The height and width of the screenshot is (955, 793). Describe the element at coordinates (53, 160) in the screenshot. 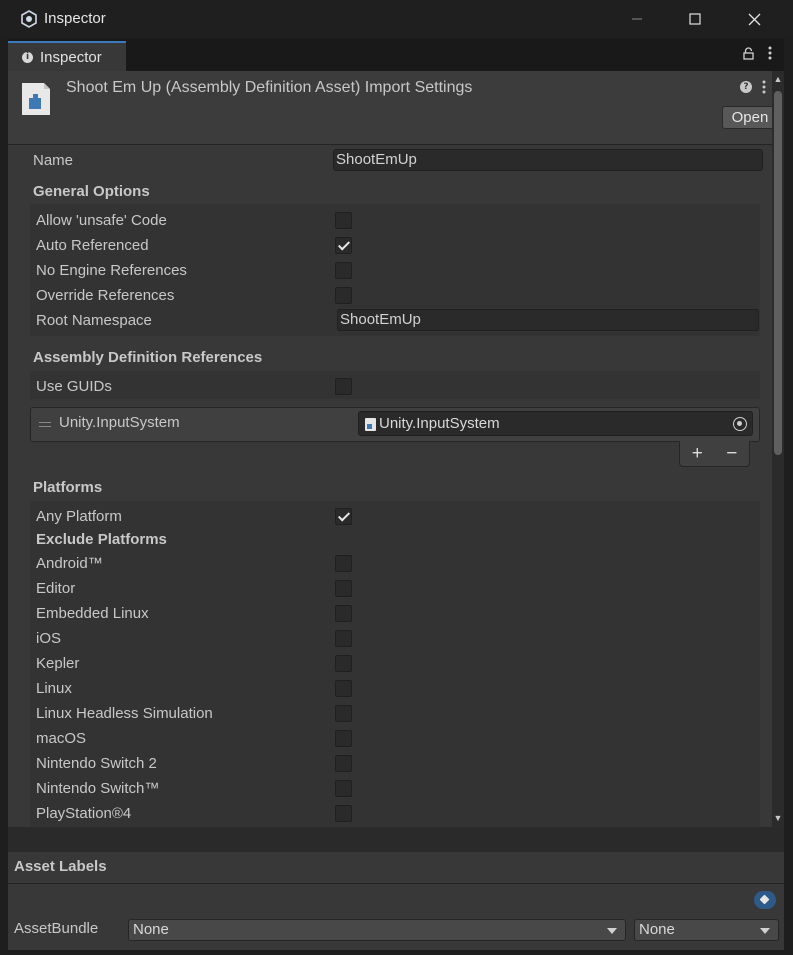

I see `name-label: Name` at that location.